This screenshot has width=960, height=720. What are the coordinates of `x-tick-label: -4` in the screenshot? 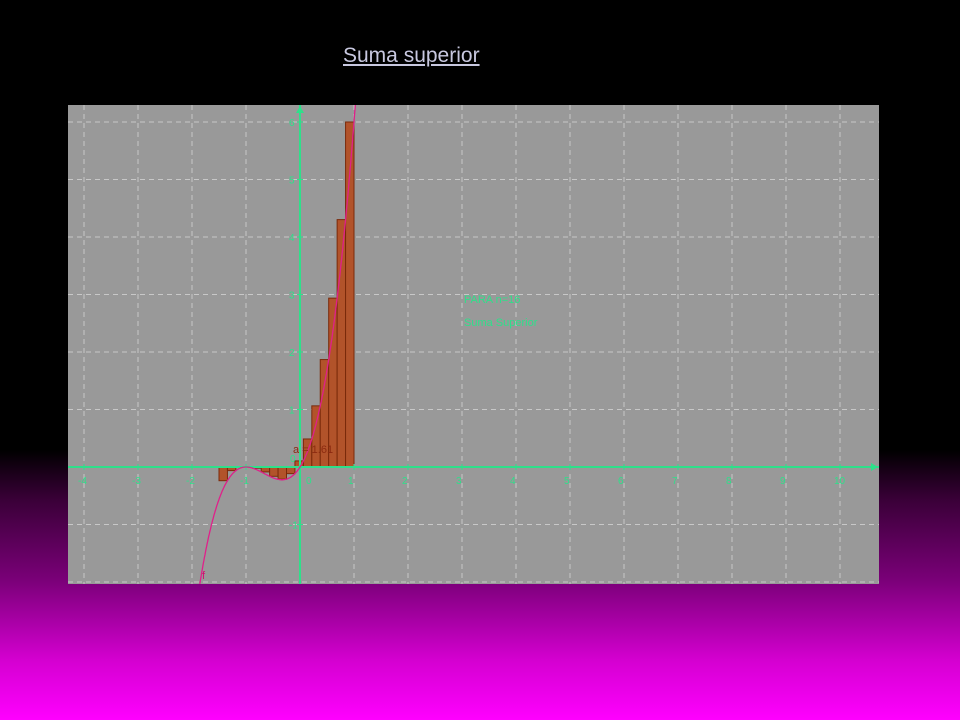 It's located at (82, 481).